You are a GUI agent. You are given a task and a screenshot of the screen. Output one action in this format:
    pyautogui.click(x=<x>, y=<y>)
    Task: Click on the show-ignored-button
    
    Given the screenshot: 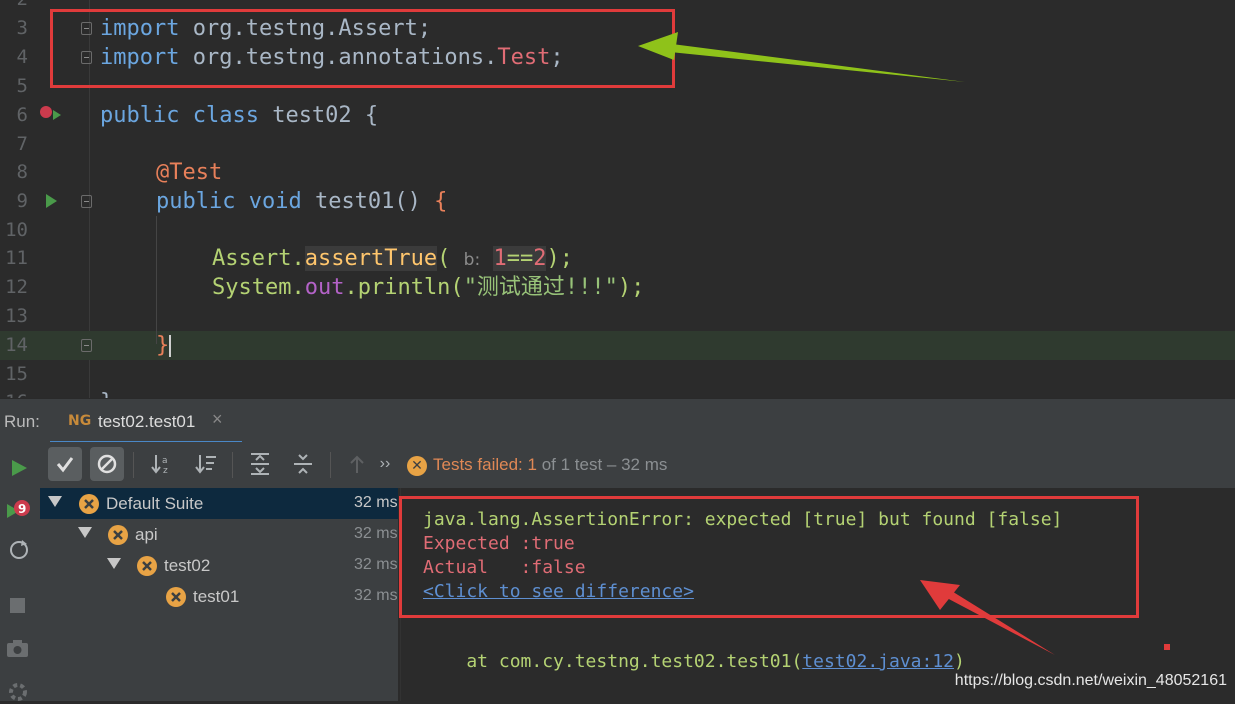 What is the action you would take?
    pyautogui.click(x=107, y=464)
    